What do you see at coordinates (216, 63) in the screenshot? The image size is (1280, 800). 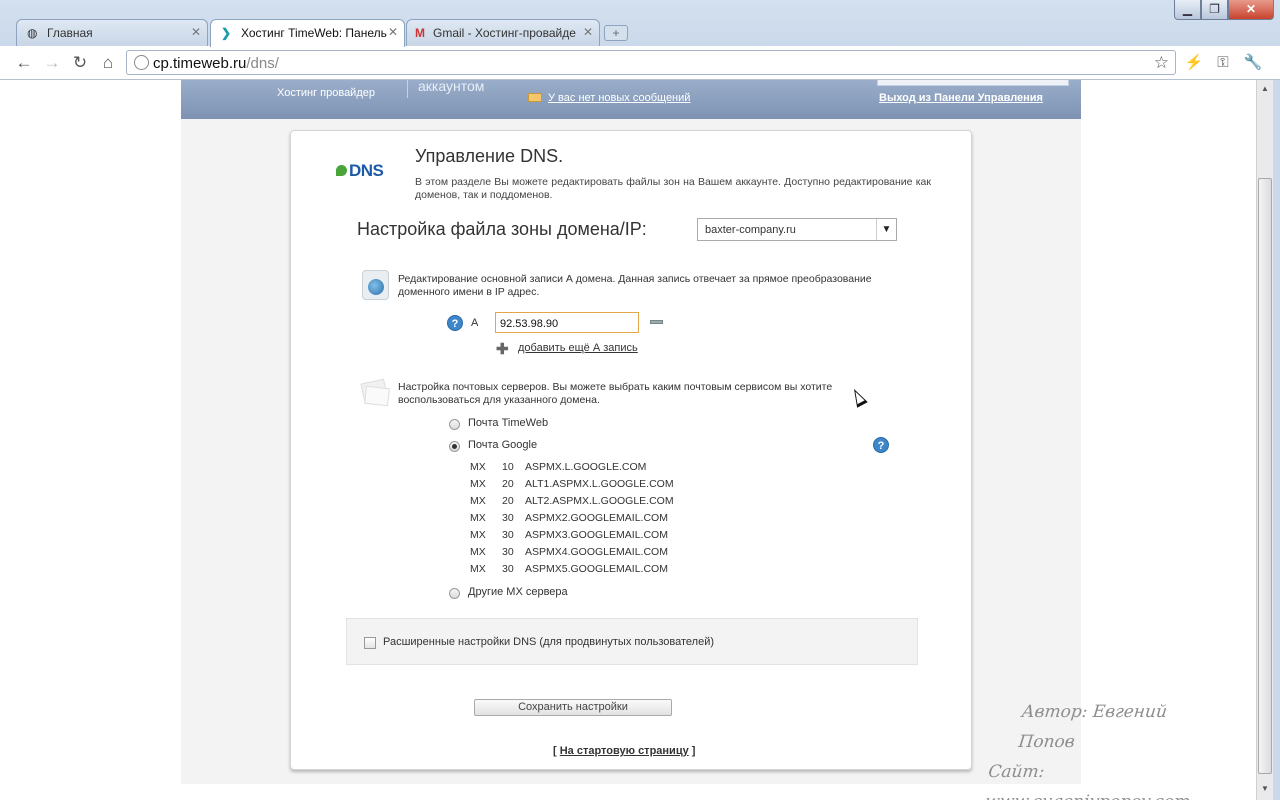 I see `url-host: cp.timeweb.ru/dns/` at bounding box center [216, 63].